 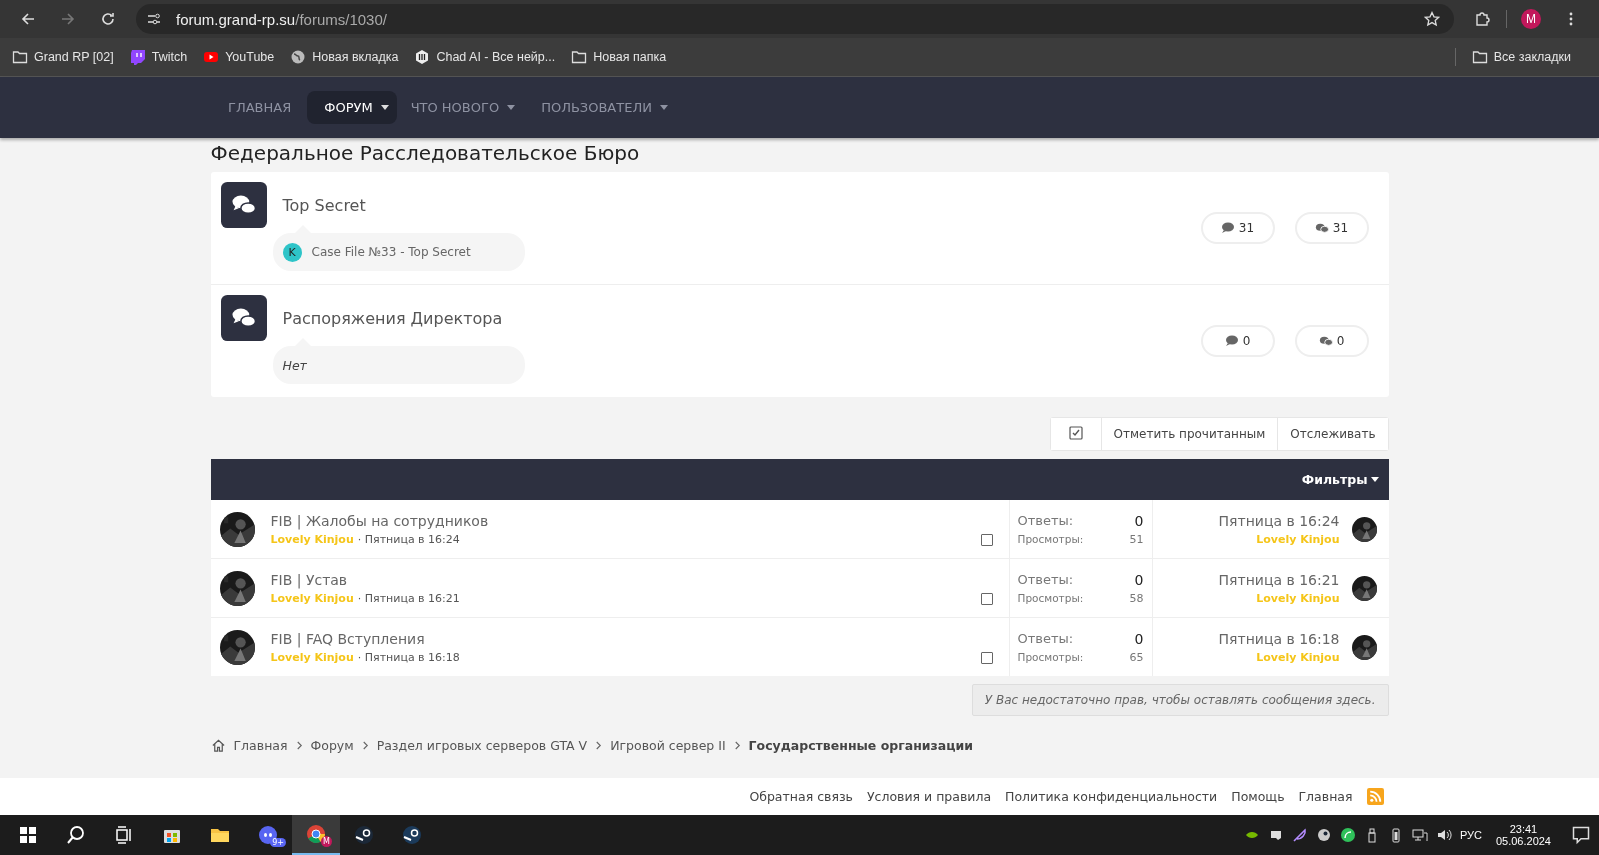 I want to click on filters-dropdown: Фильтры, so click(x=1340, y=479).